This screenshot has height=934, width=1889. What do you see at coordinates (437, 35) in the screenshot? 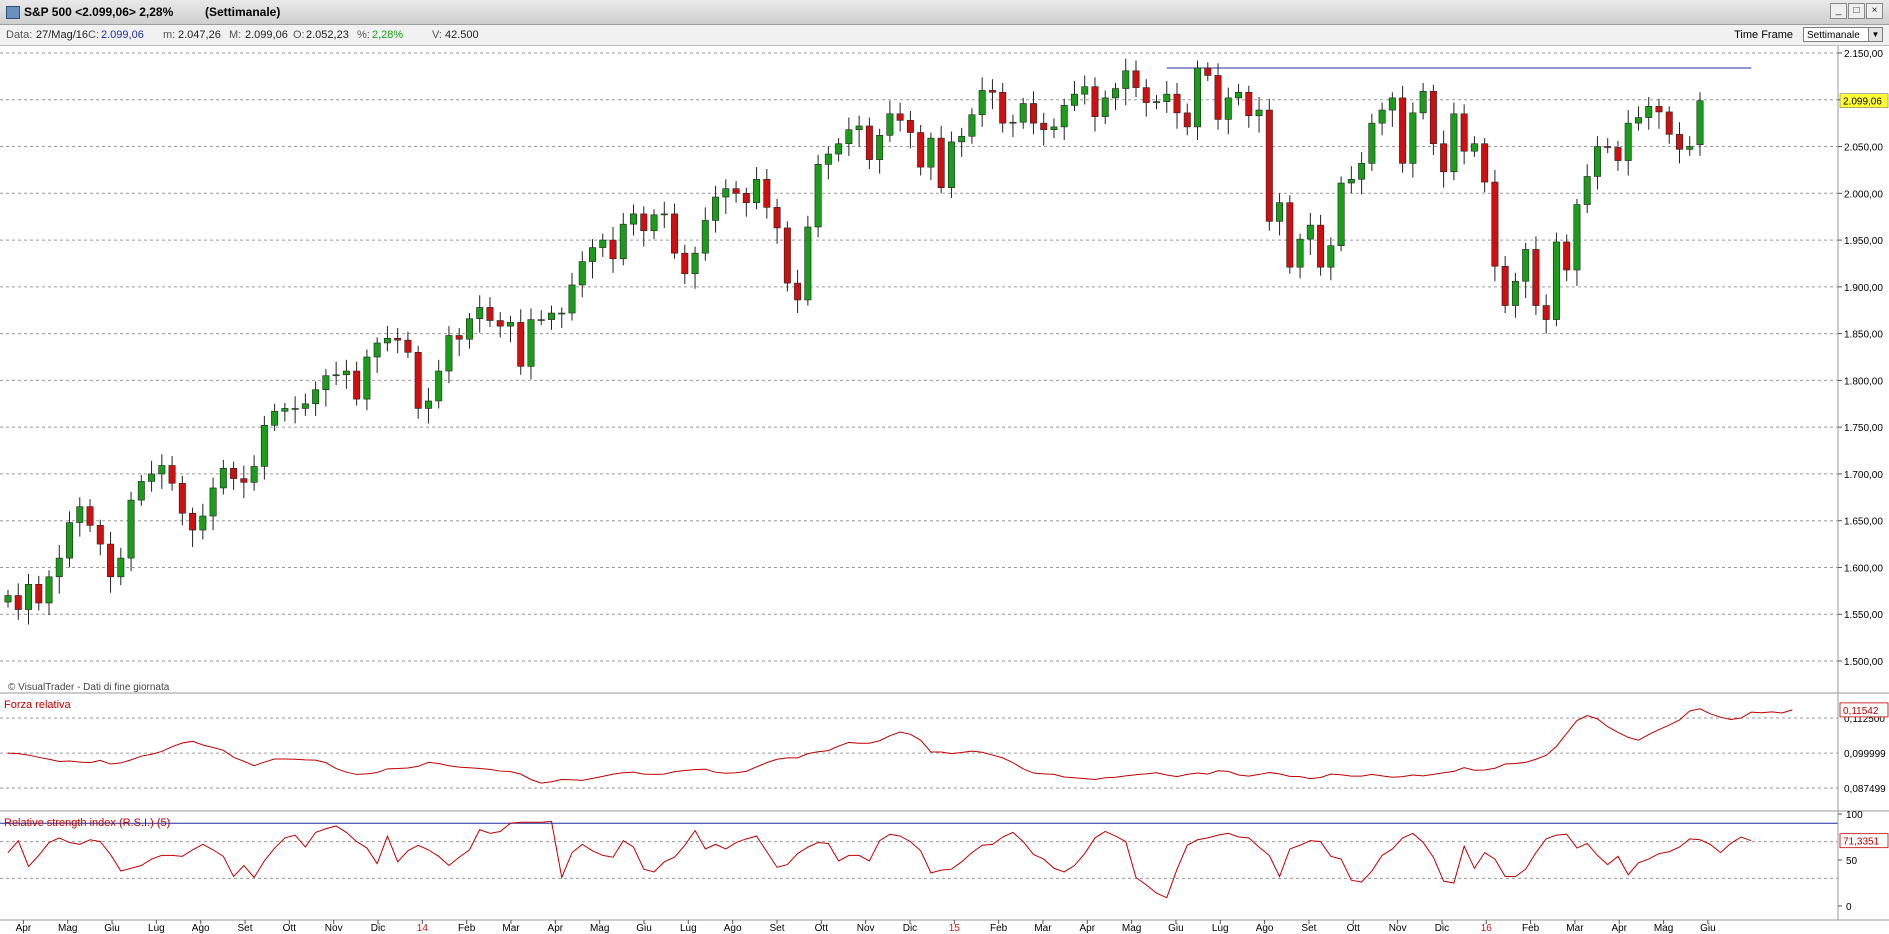
I see `volume-label: V:` at bounding box center [437, 35].